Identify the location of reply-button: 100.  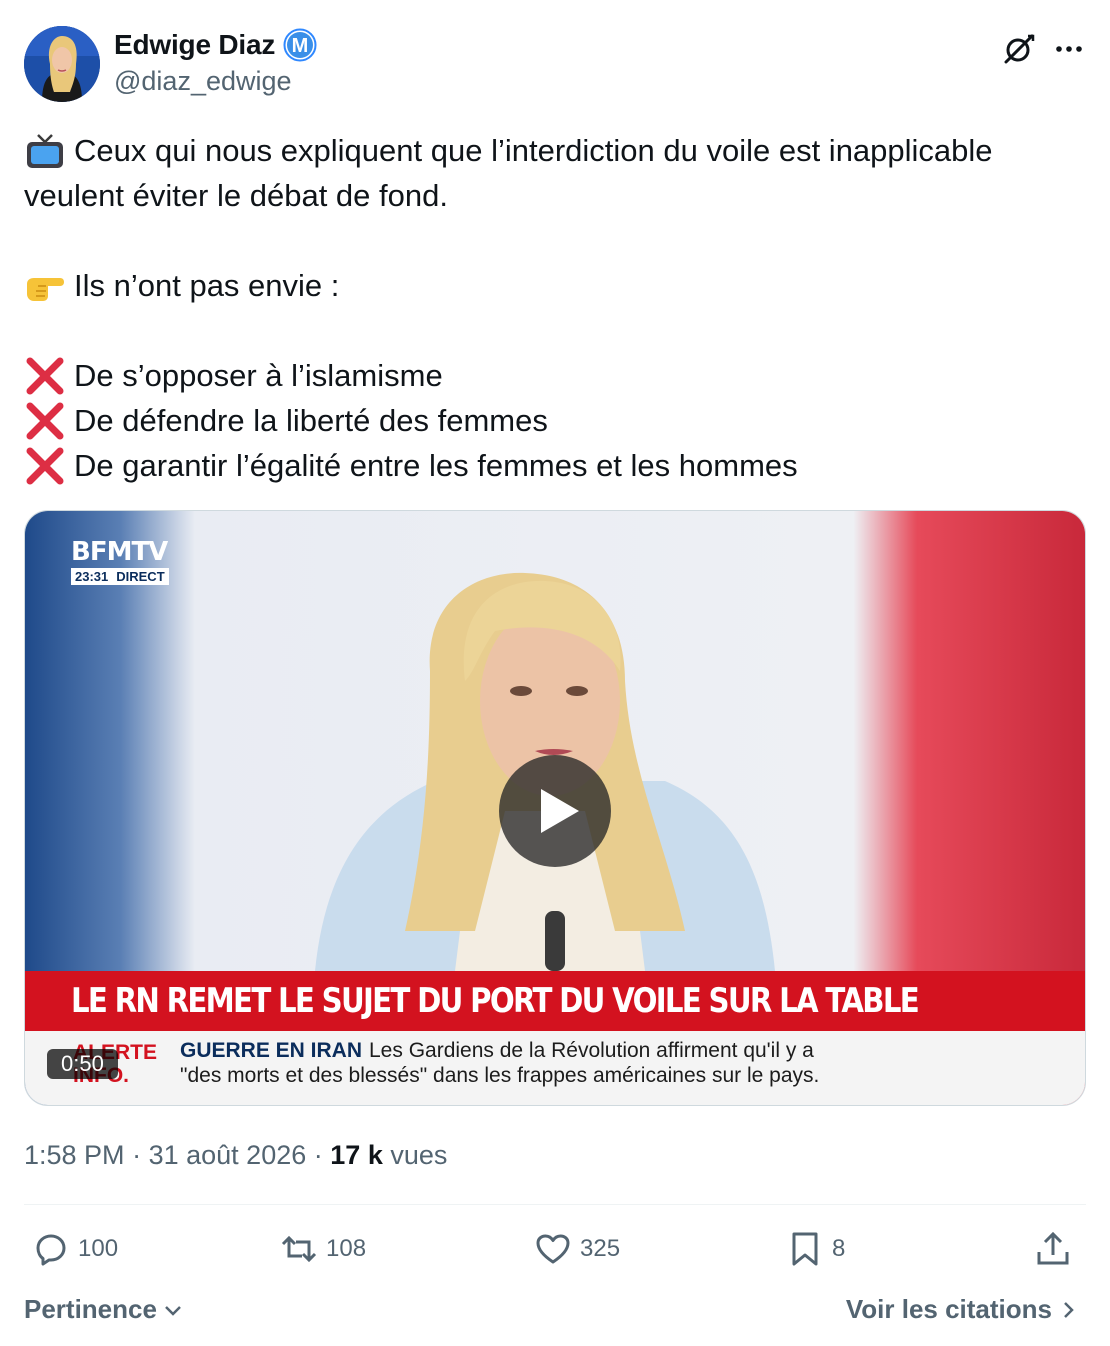
(75, 1249).